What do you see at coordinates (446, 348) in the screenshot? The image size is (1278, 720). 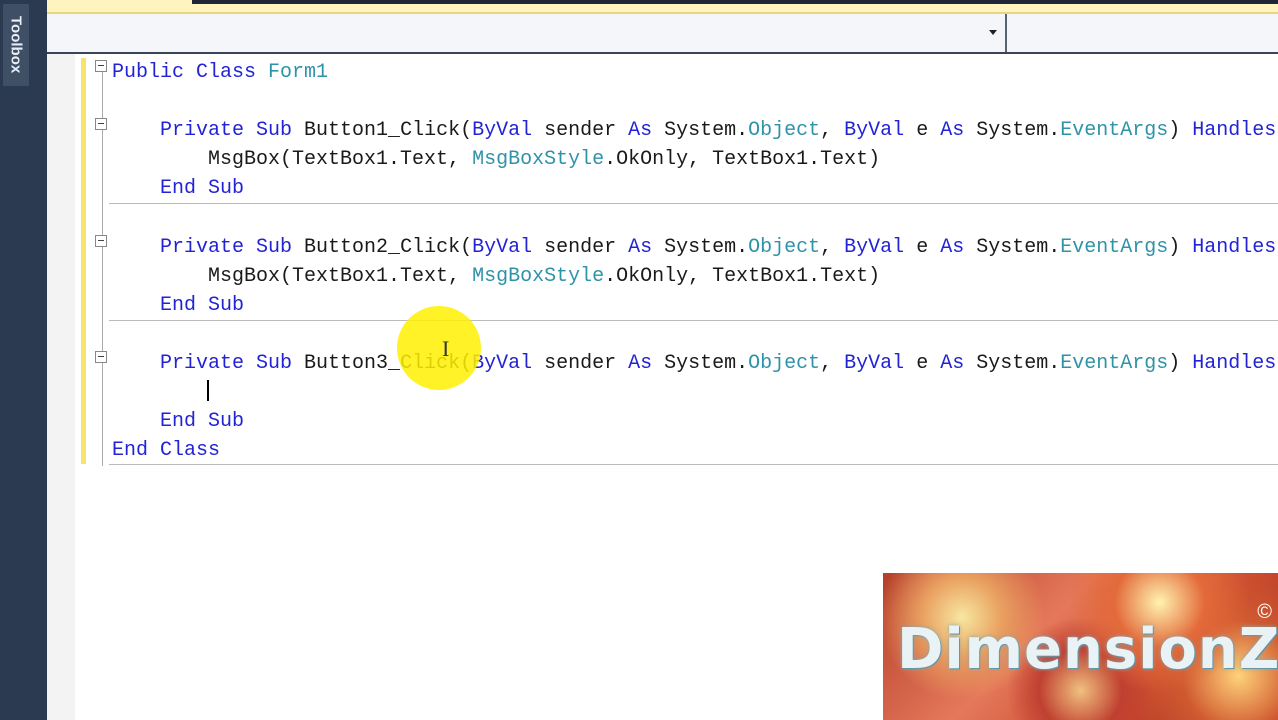 I see `ibeam-cursor-icon: I` at bounding box center [446, 348].